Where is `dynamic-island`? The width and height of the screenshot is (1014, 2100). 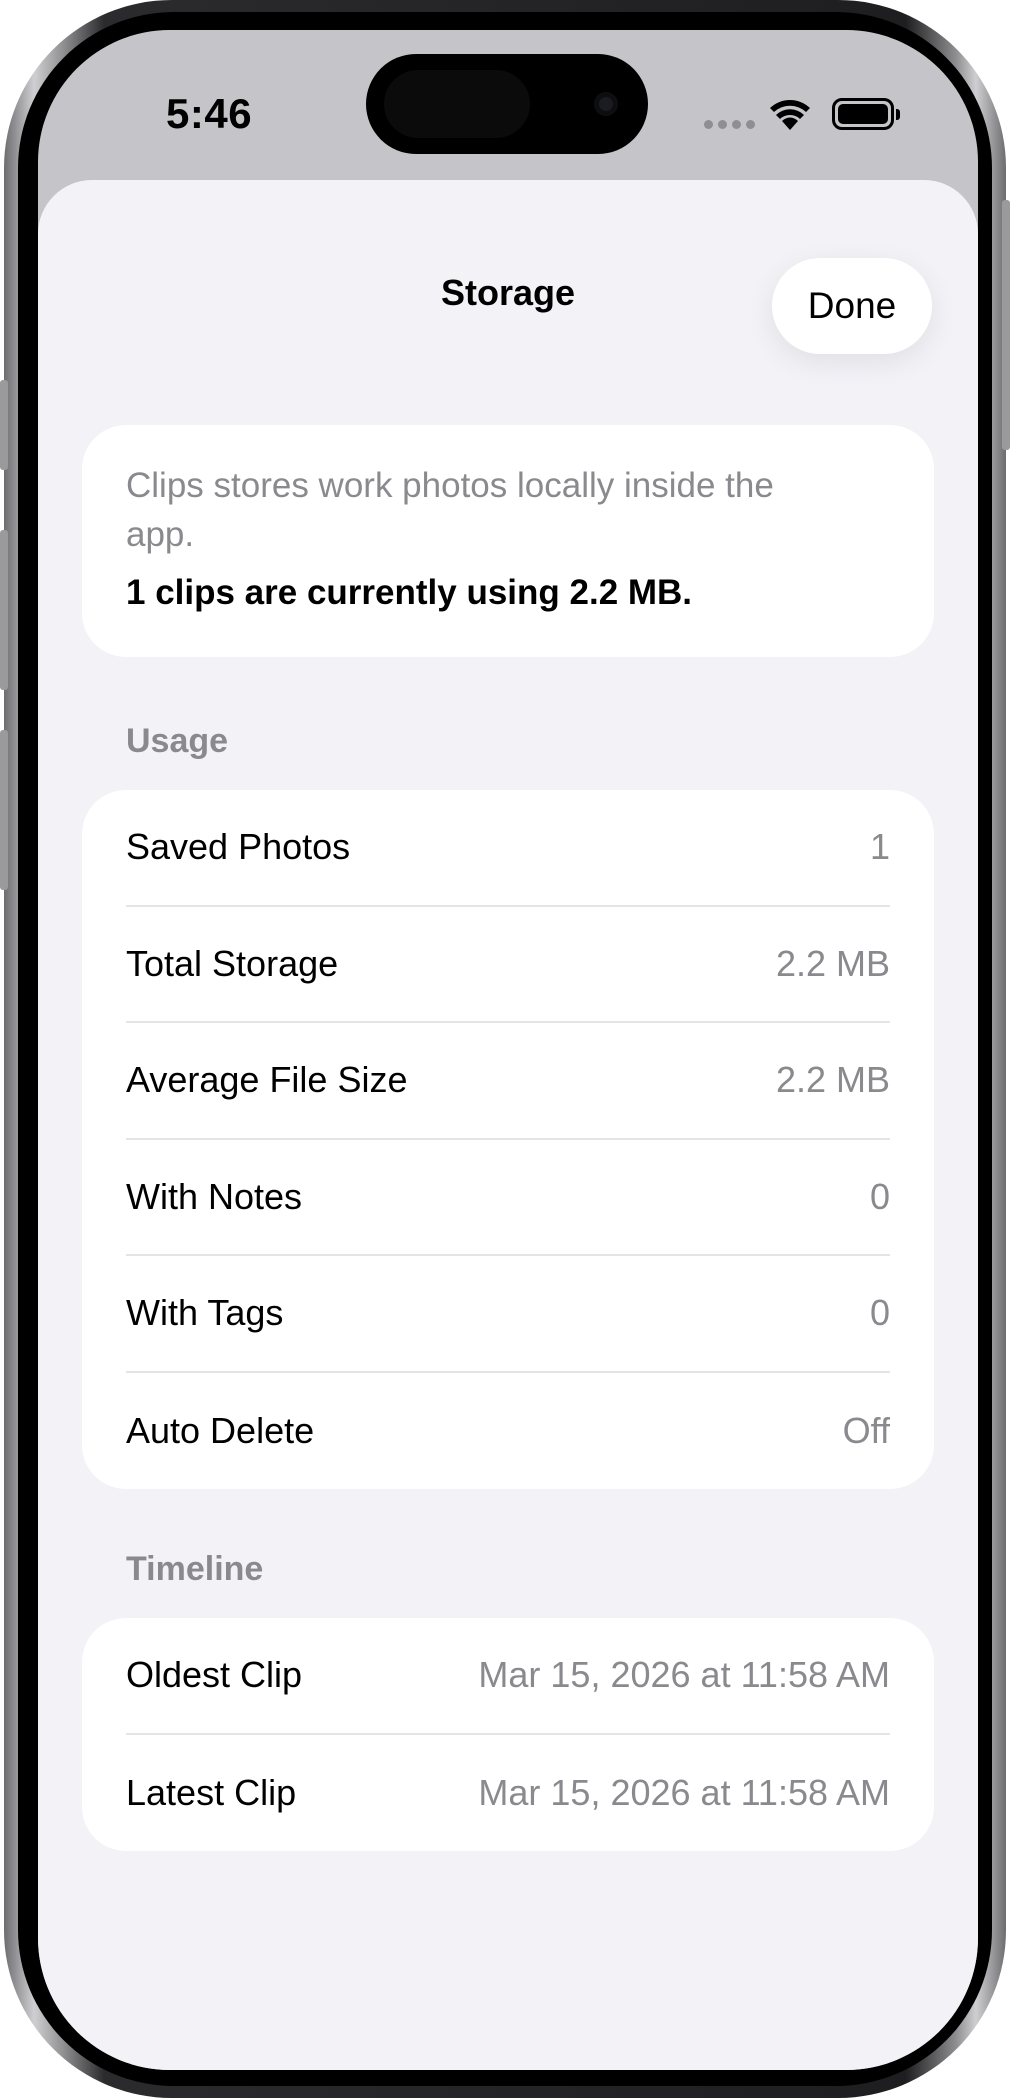 dynamic-island is located at coordinates (507, 104).